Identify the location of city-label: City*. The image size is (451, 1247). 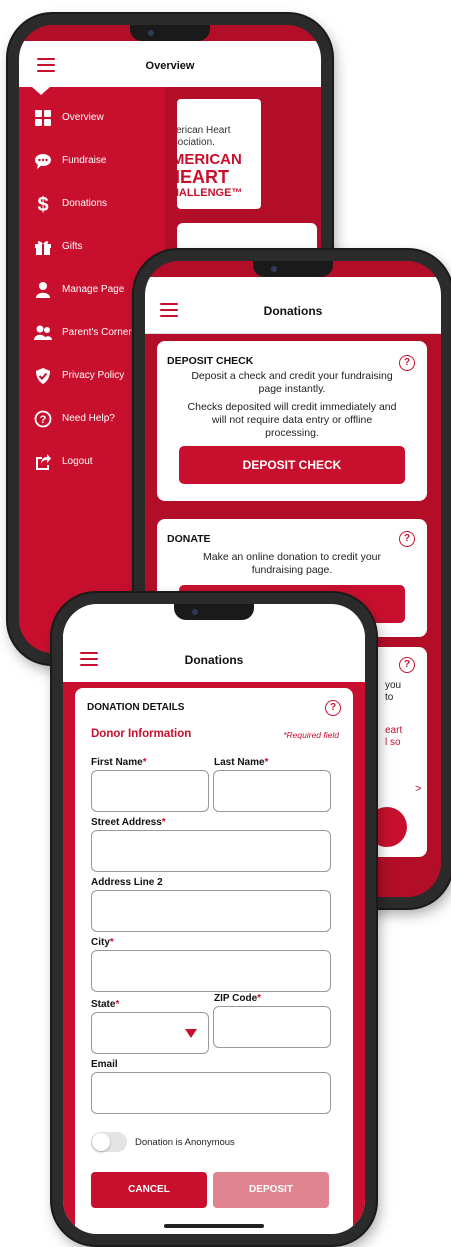
(102, 942).